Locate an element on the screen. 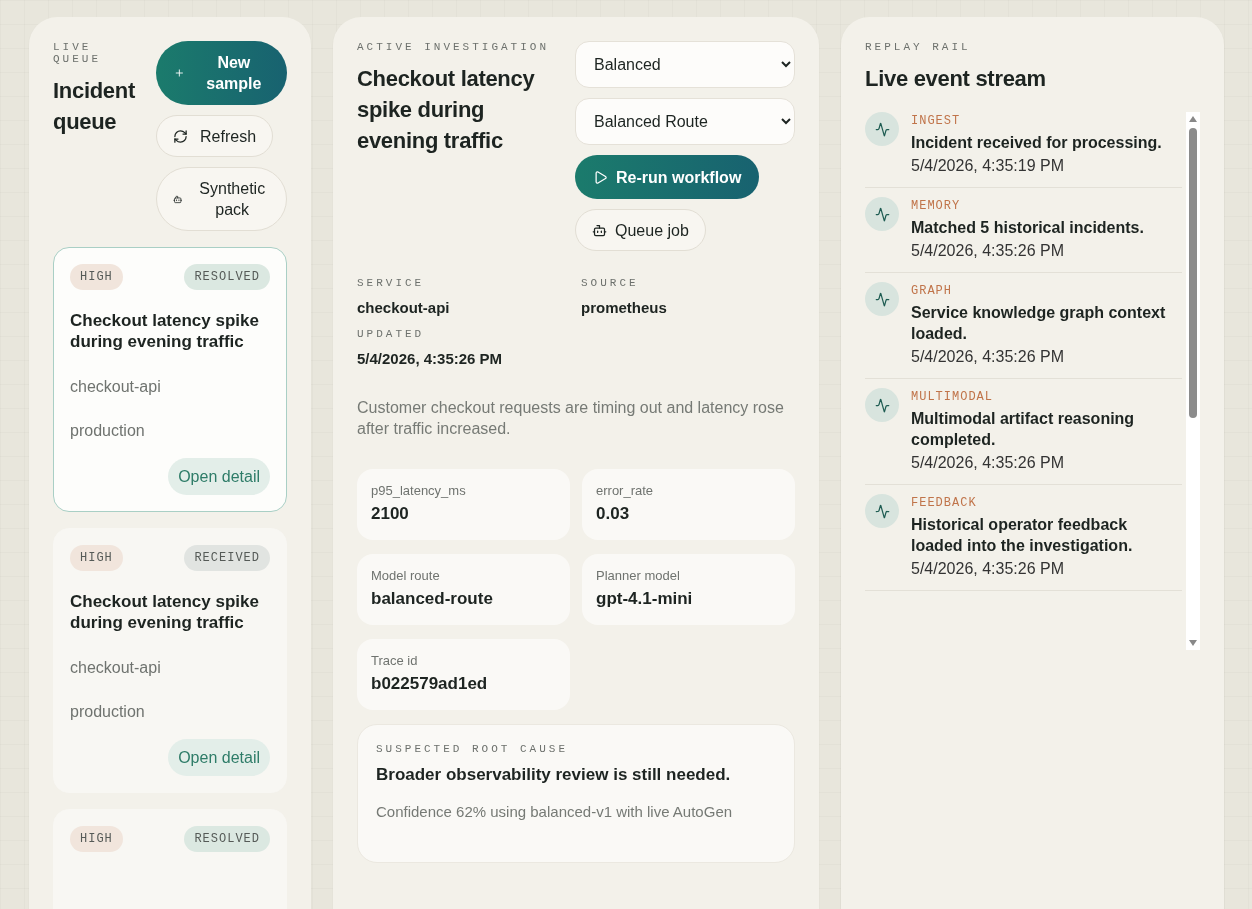  event-message: Multimodal artifact reasoning completed. is located at coordinates (1023, 429).